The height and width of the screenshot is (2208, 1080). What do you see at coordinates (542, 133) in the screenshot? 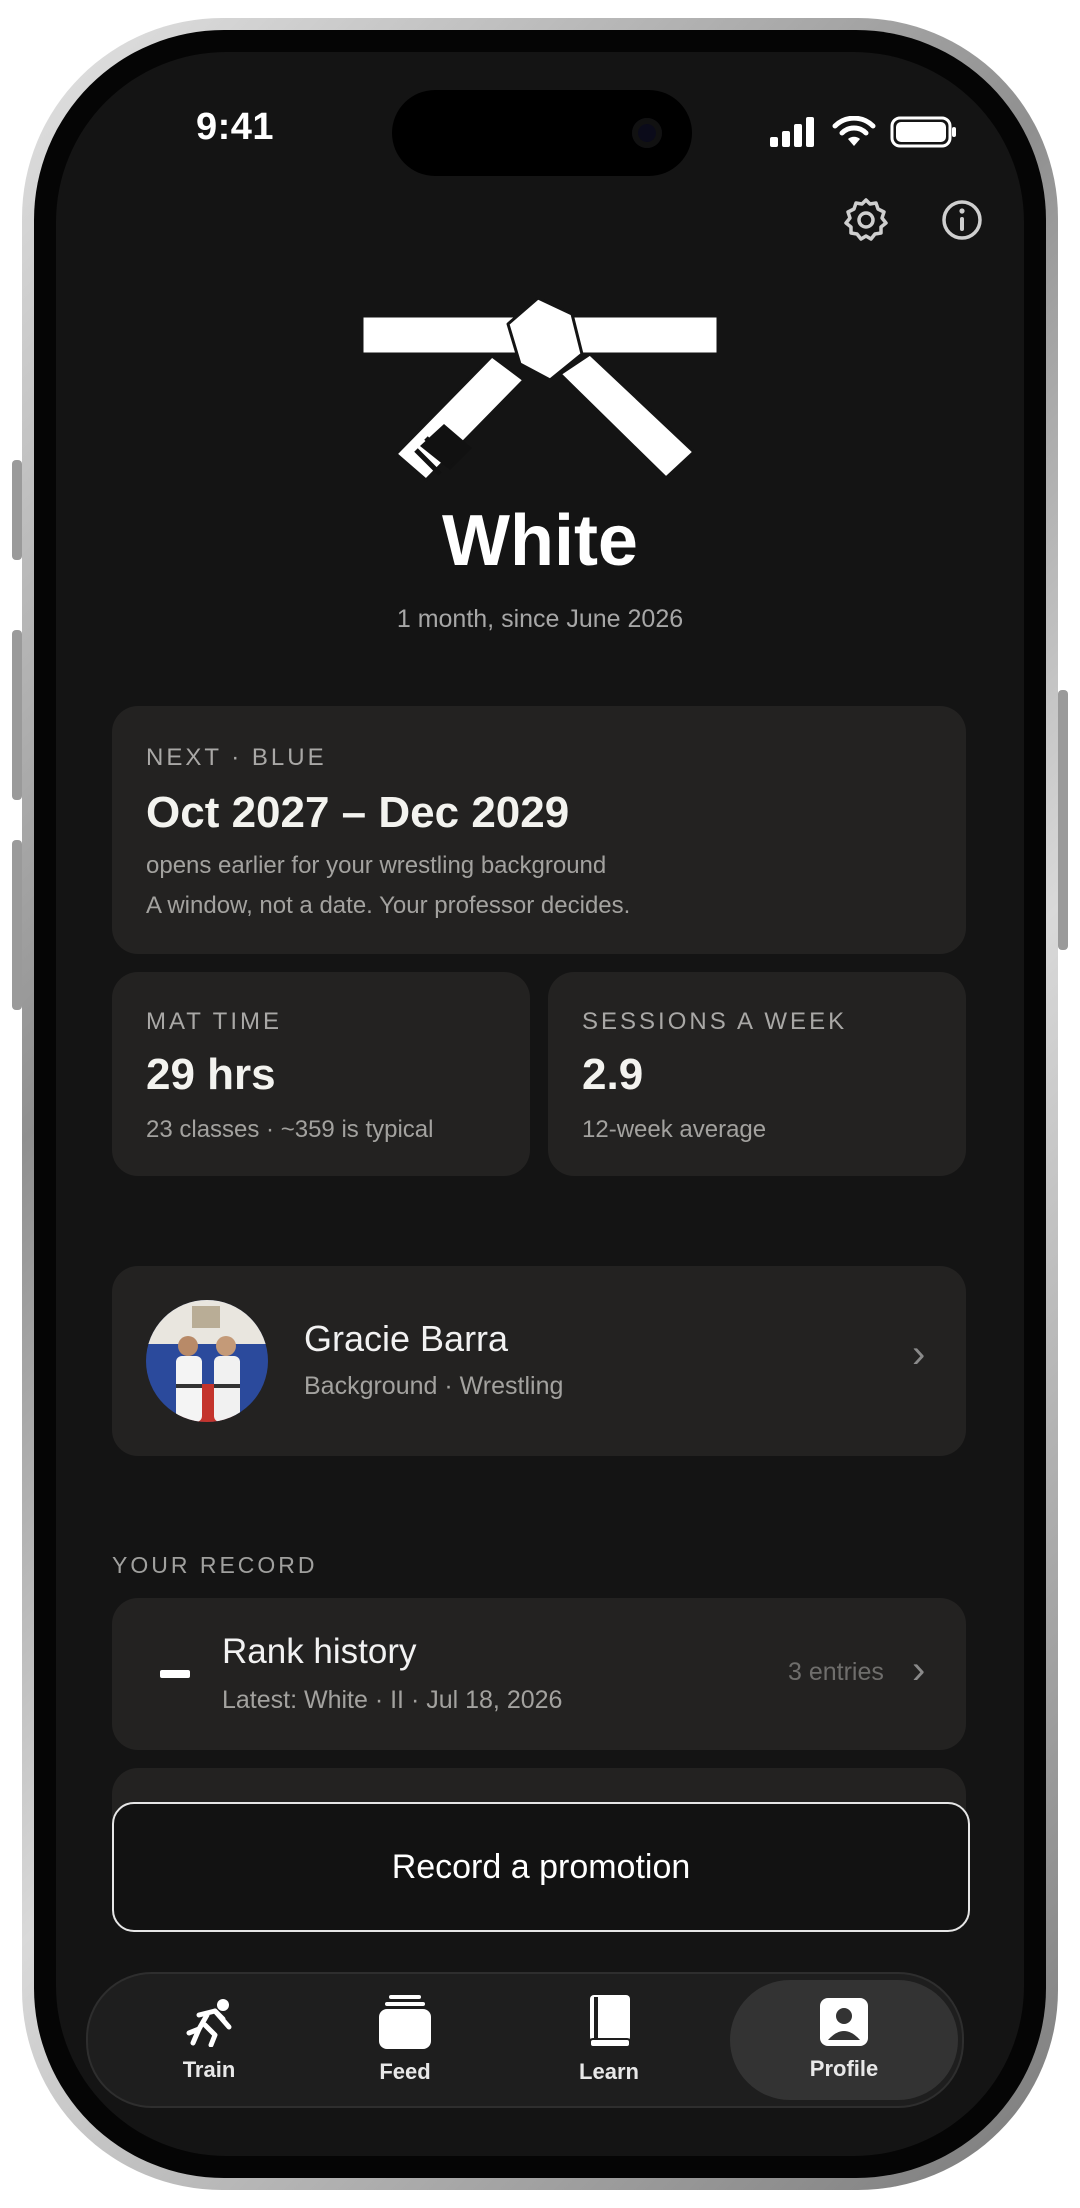
I see `dynamic-island` at bounding box center [542, 133].